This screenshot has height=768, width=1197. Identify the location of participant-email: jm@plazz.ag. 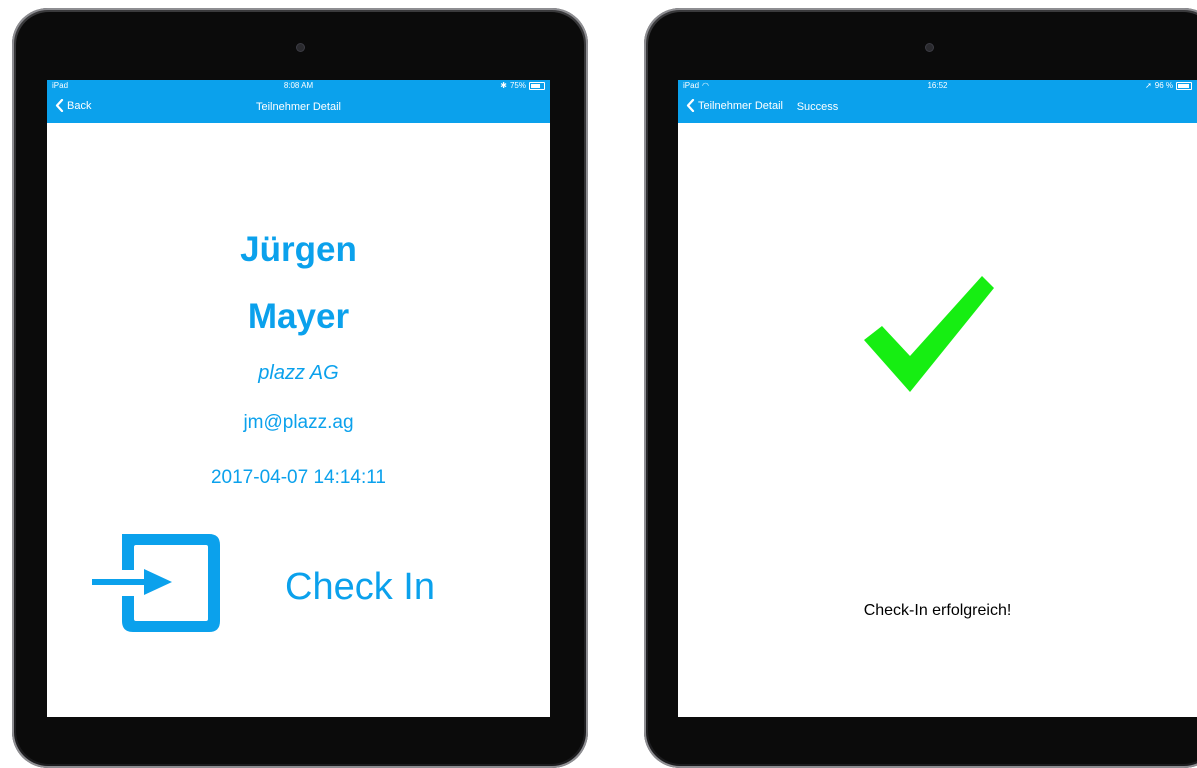
(298, 422).